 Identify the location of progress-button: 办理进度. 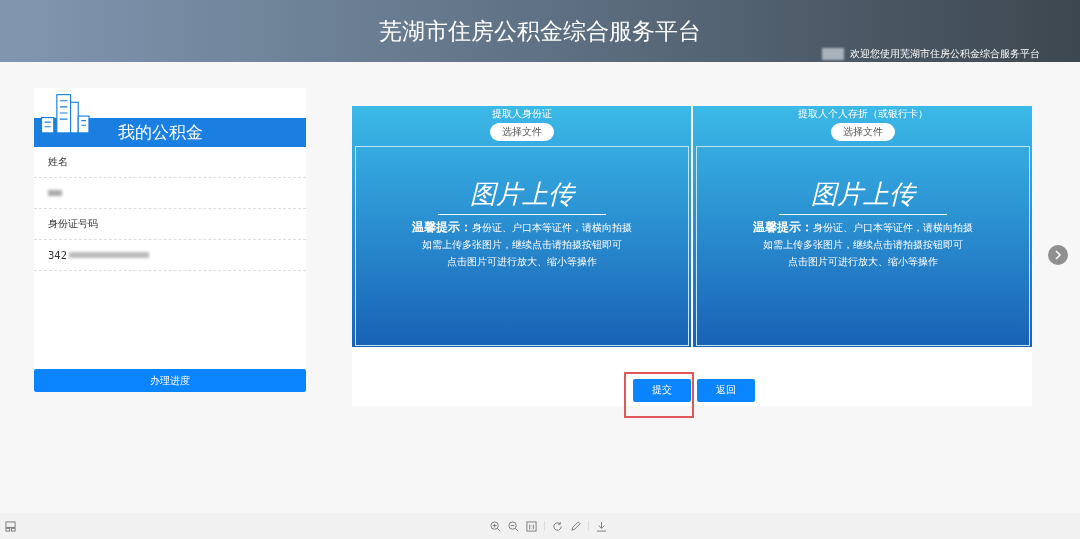
(170, 380).